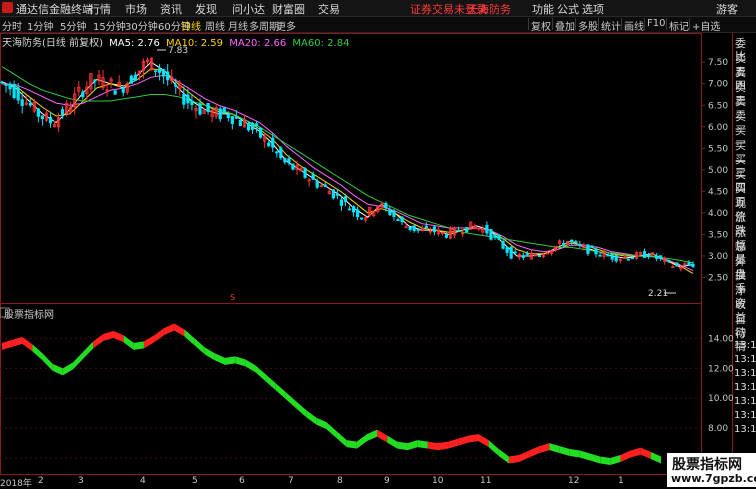 This screenshot has width=756, height=489. I want to click on date-label: 7, so click(291, 481).